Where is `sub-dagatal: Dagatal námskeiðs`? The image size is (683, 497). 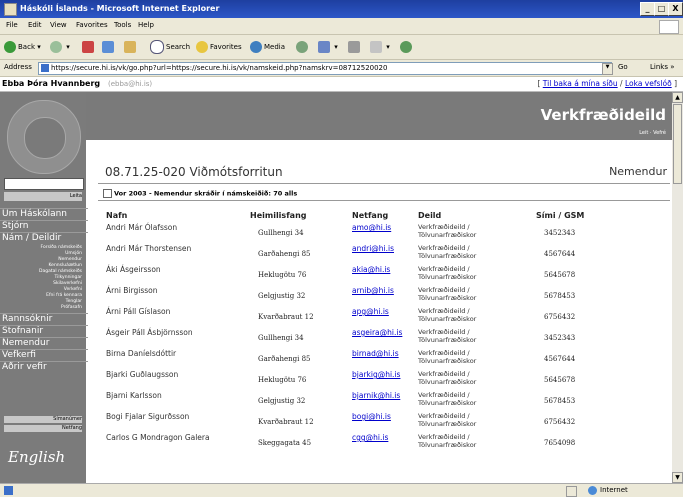 sub-dagatal: Dagatal námskeiðs is located at coordinates (41, 271).